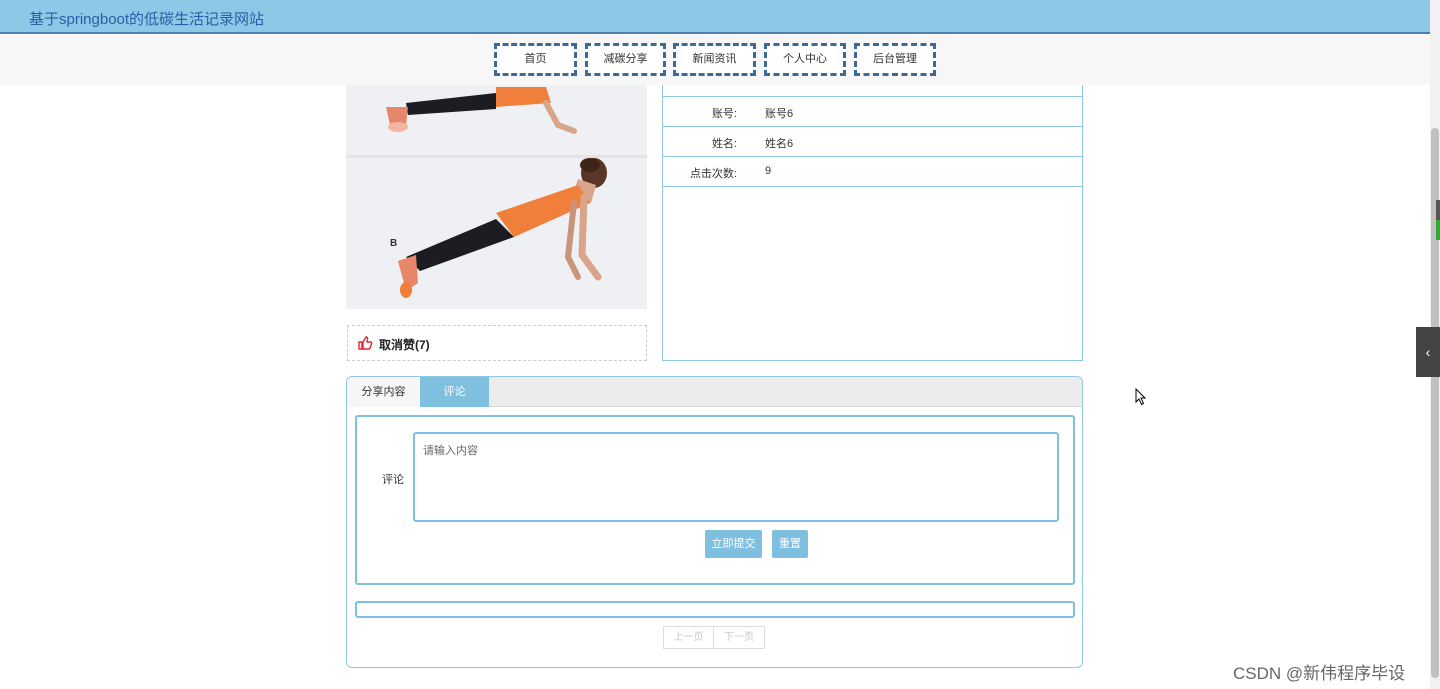 The image size is (1440, 689). What do you see at coordinates (1141, 397) in the screenshot?
I see `mouse-cursor-icon` at bounding box center [1141, 397].